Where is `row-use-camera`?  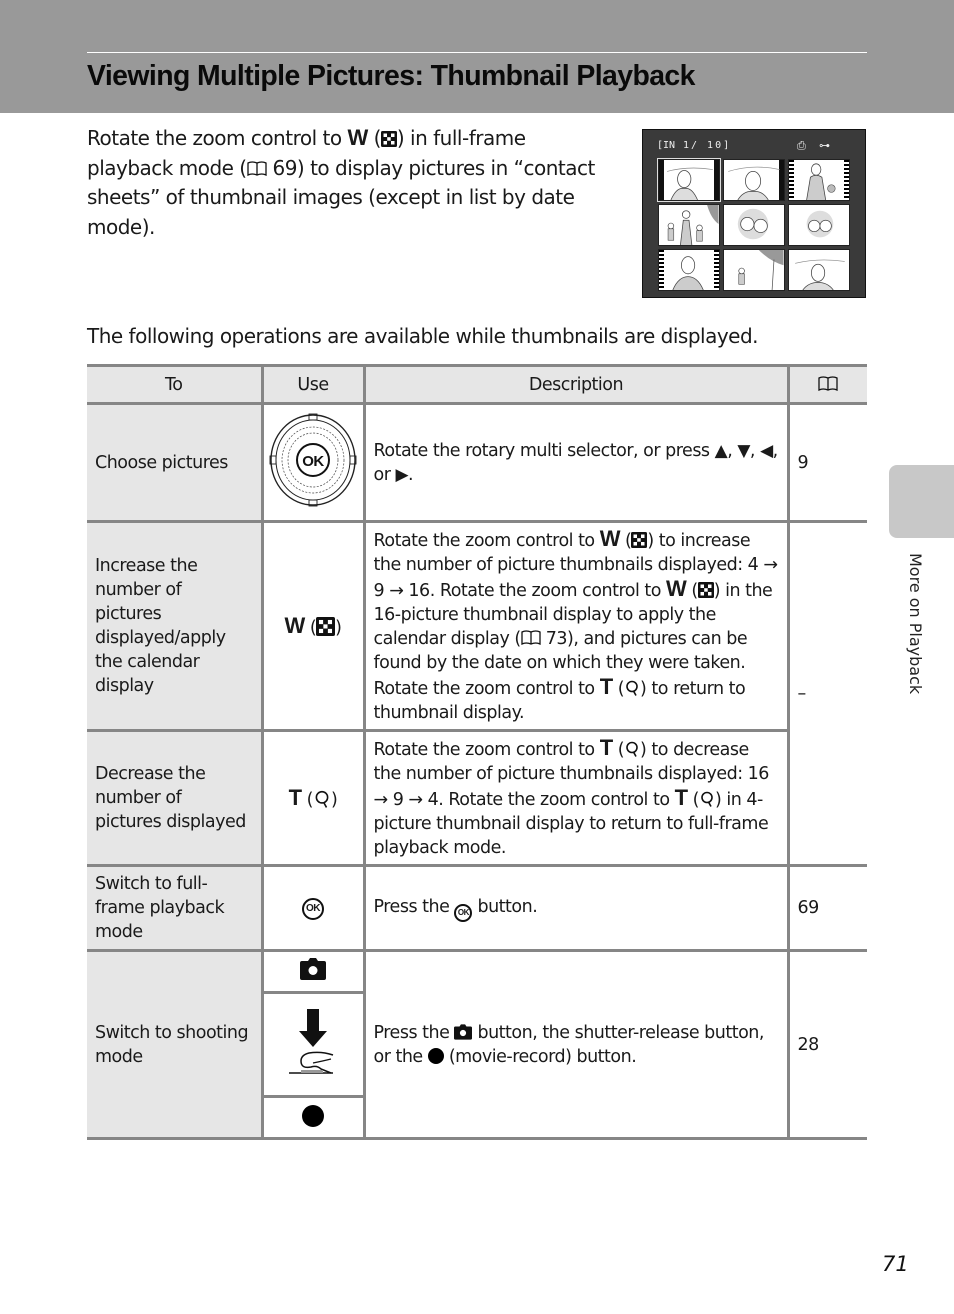
row-use-camera is located at coordinates (313, 971).